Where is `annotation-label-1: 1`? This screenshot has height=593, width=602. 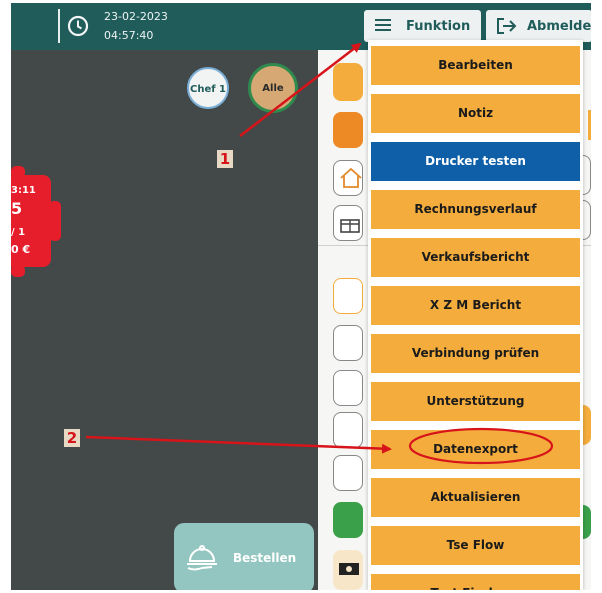 annotation-label-1: 1 is located at coordinates (225, 159).